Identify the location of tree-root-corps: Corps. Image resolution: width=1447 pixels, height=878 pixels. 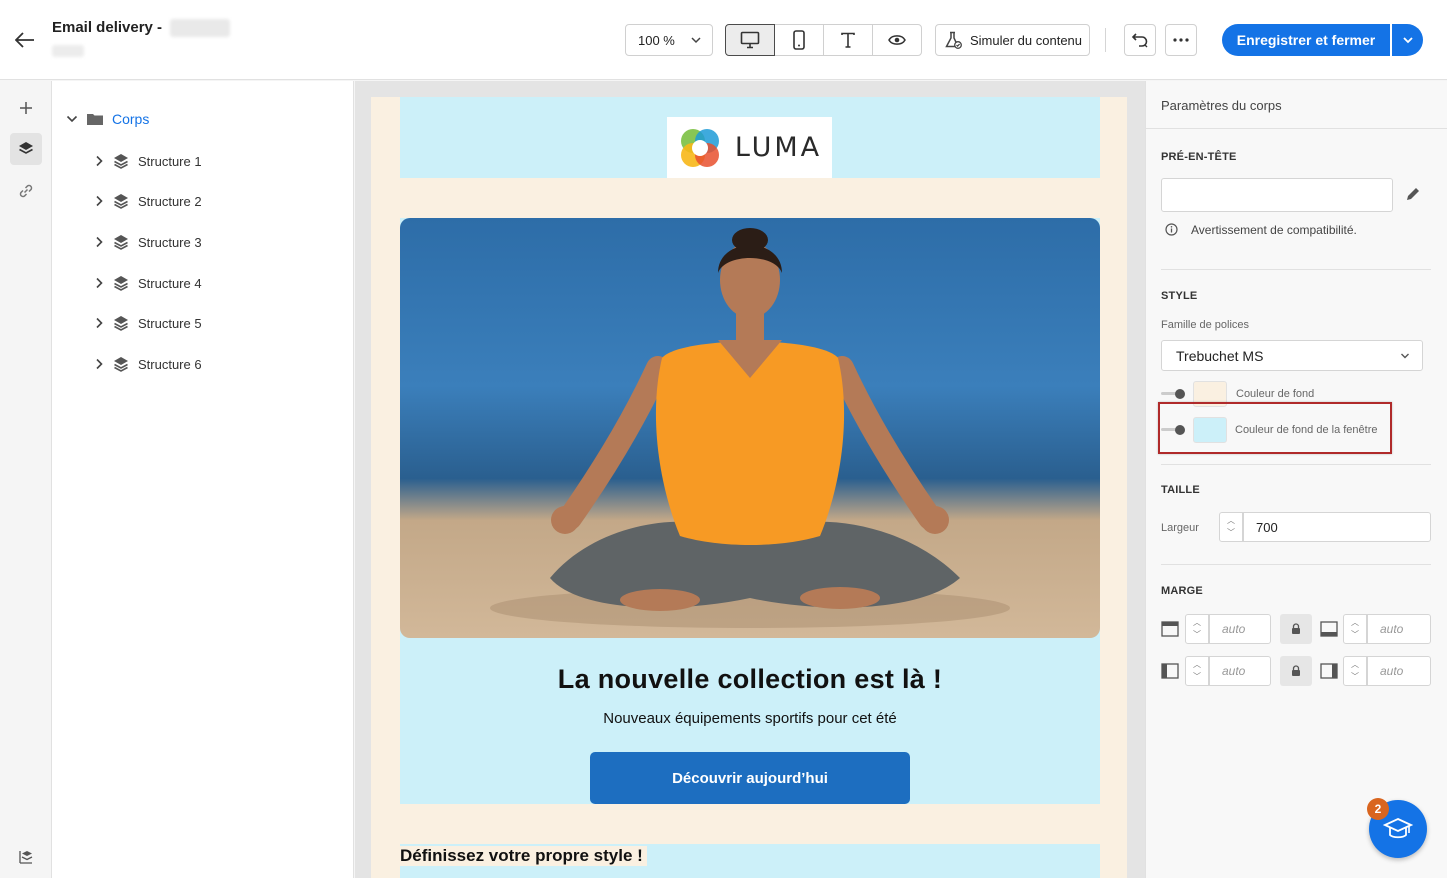
(107, 119).